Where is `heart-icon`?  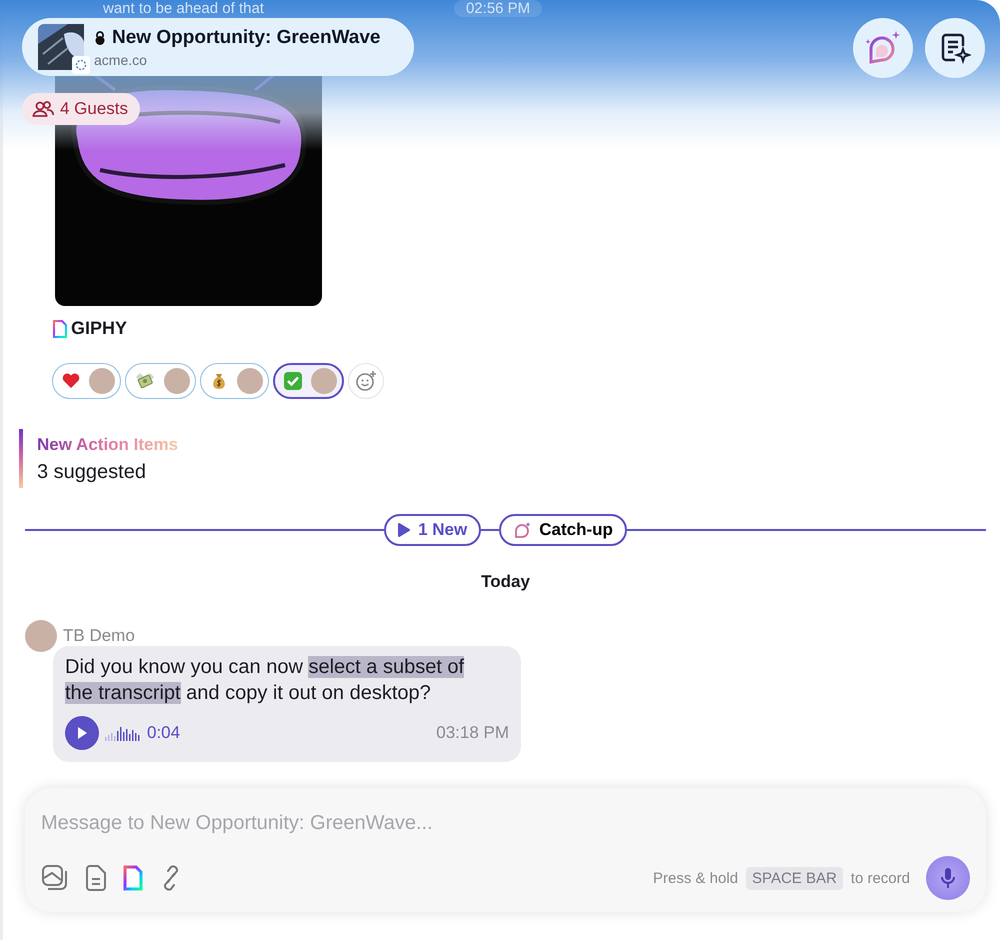
heart-icon is located at coordinates (71, 381).